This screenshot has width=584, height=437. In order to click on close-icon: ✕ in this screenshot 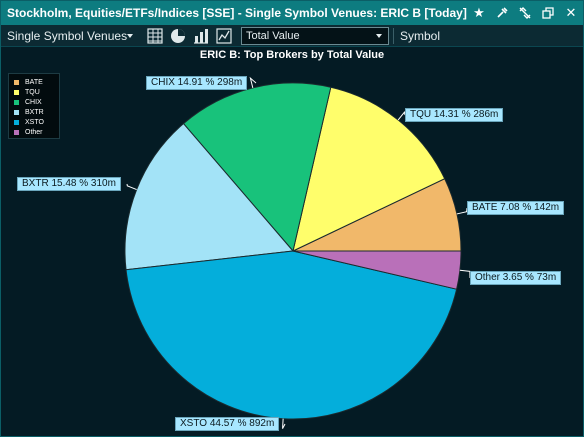, I will do `click(571, 13)`.